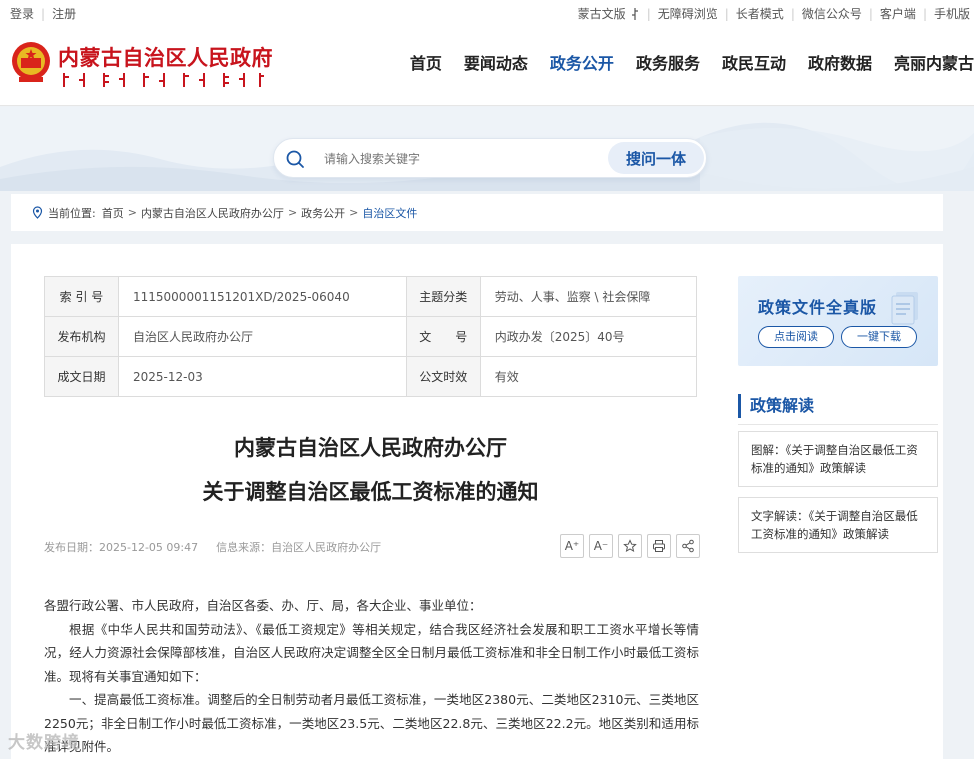  I want to click on date-label: 成文日期, so click(81, 376).